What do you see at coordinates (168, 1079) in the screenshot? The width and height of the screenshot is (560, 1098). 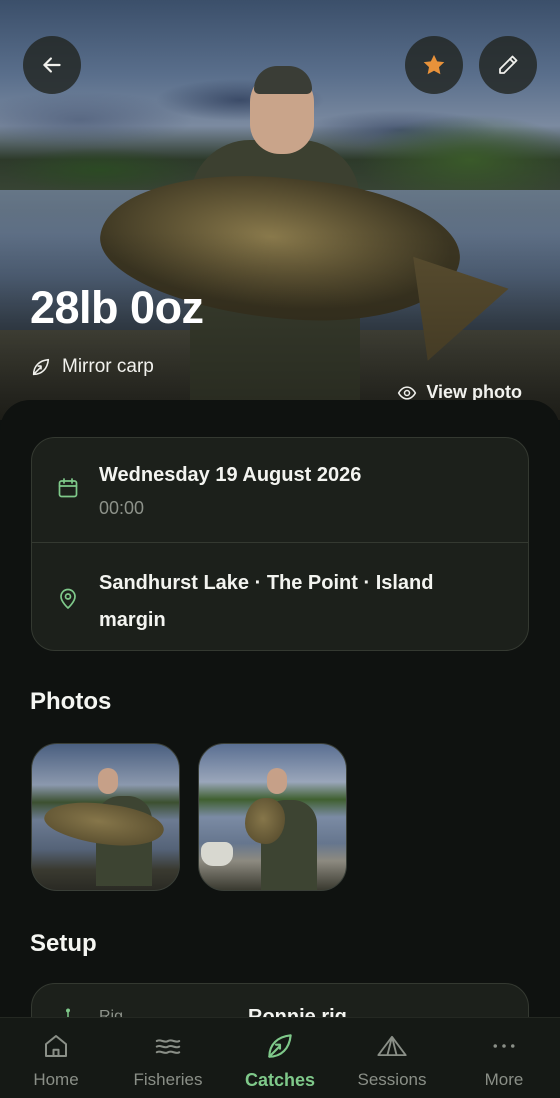 I see `nav-fisheries-label: Fisheries` at bounding box center [168, 1079].